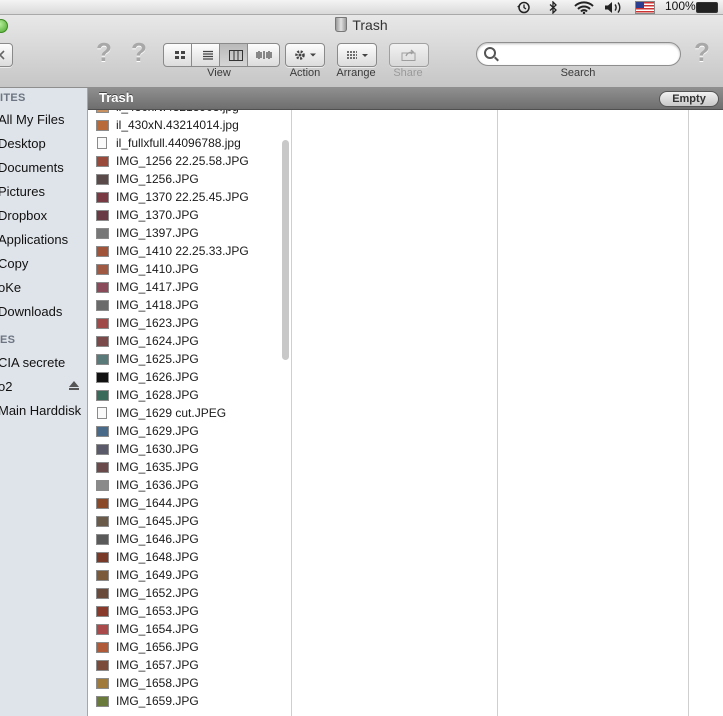  Describe the element at coordinates (524, 7) in the screenshot. I see `time-machine-icon` at that location.